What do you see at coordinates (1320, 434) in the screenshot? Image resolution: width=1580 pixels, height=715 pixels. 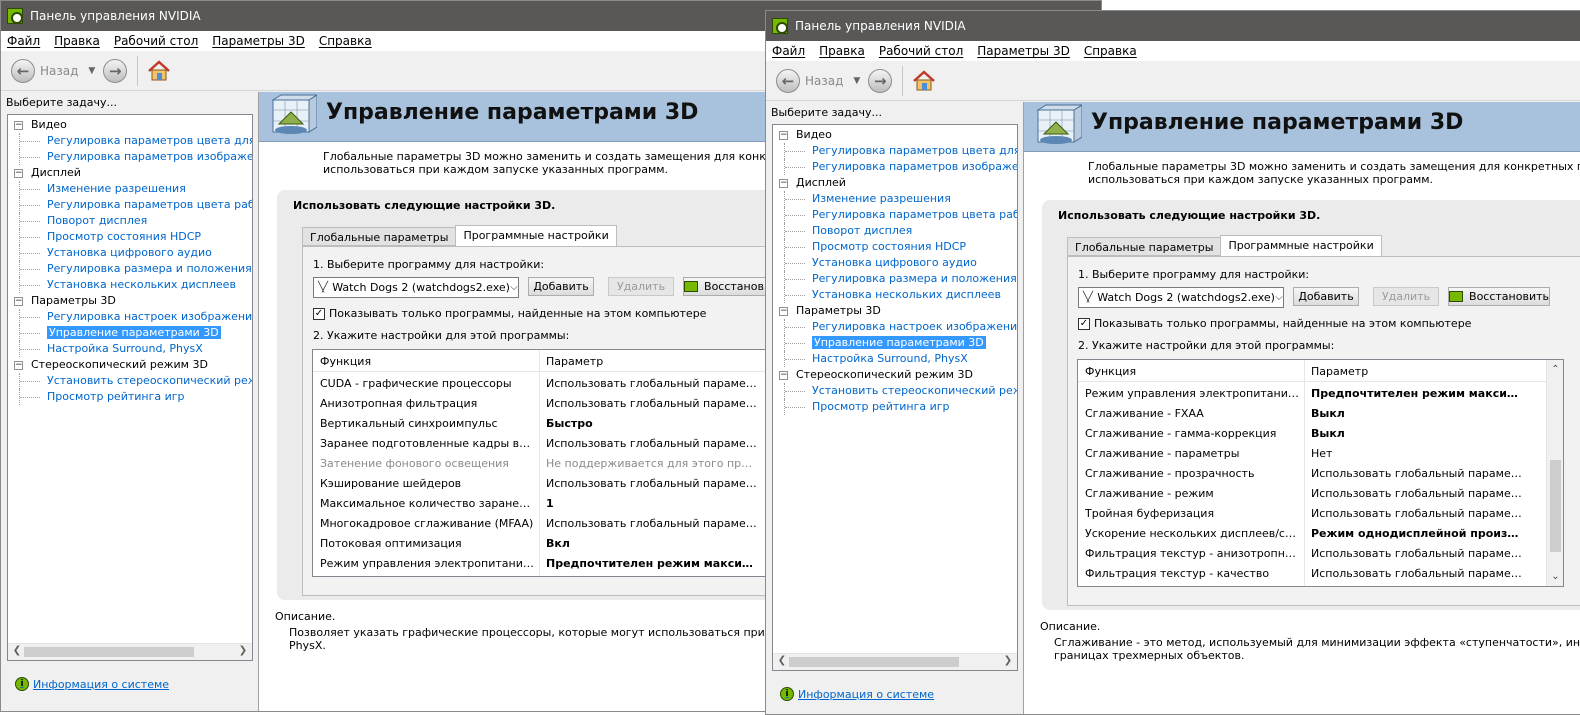 I see `table-row: Сглаживание - гамма-коррекция Выкл` at bounding box center [1320, 434].